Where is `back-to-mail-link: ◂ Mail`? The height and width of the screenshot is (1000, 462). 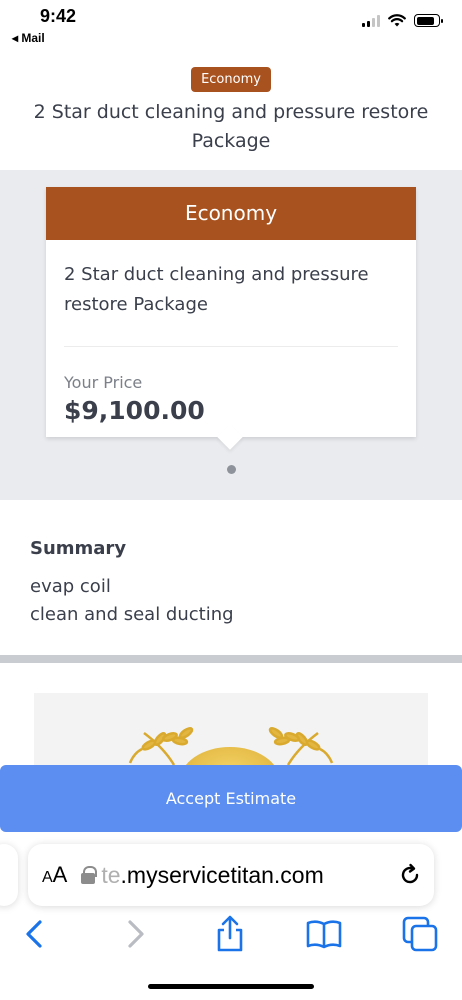
back-to-mail-link: ◂ Mail is located at coordinates (28, 38).